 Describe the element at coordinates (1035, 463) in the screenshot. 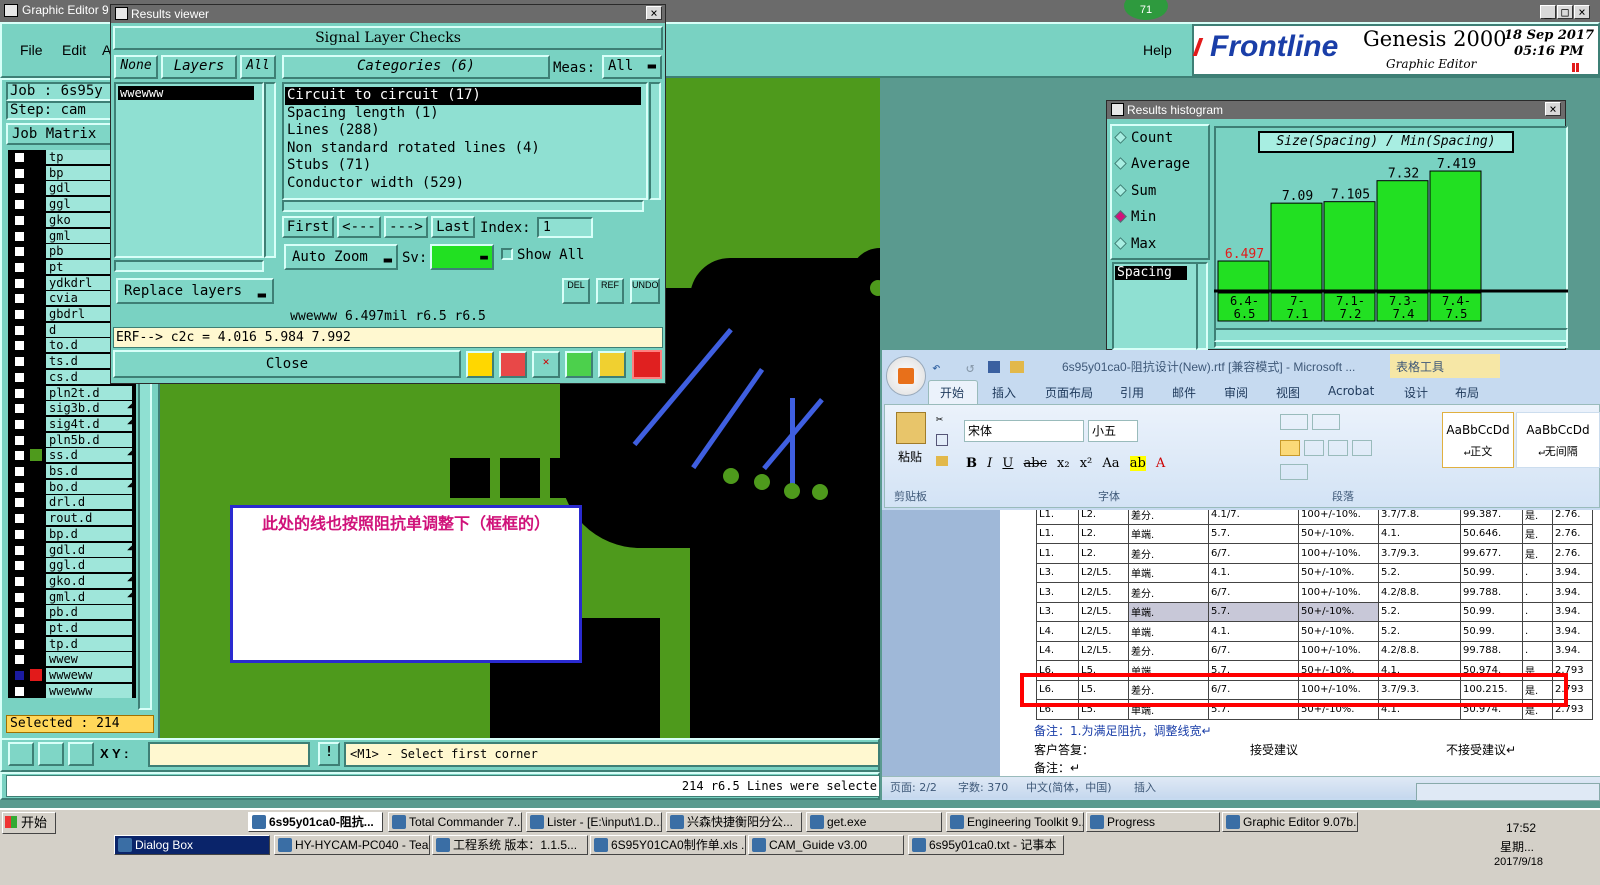

I see `strikethrough-button: abc` at that location.